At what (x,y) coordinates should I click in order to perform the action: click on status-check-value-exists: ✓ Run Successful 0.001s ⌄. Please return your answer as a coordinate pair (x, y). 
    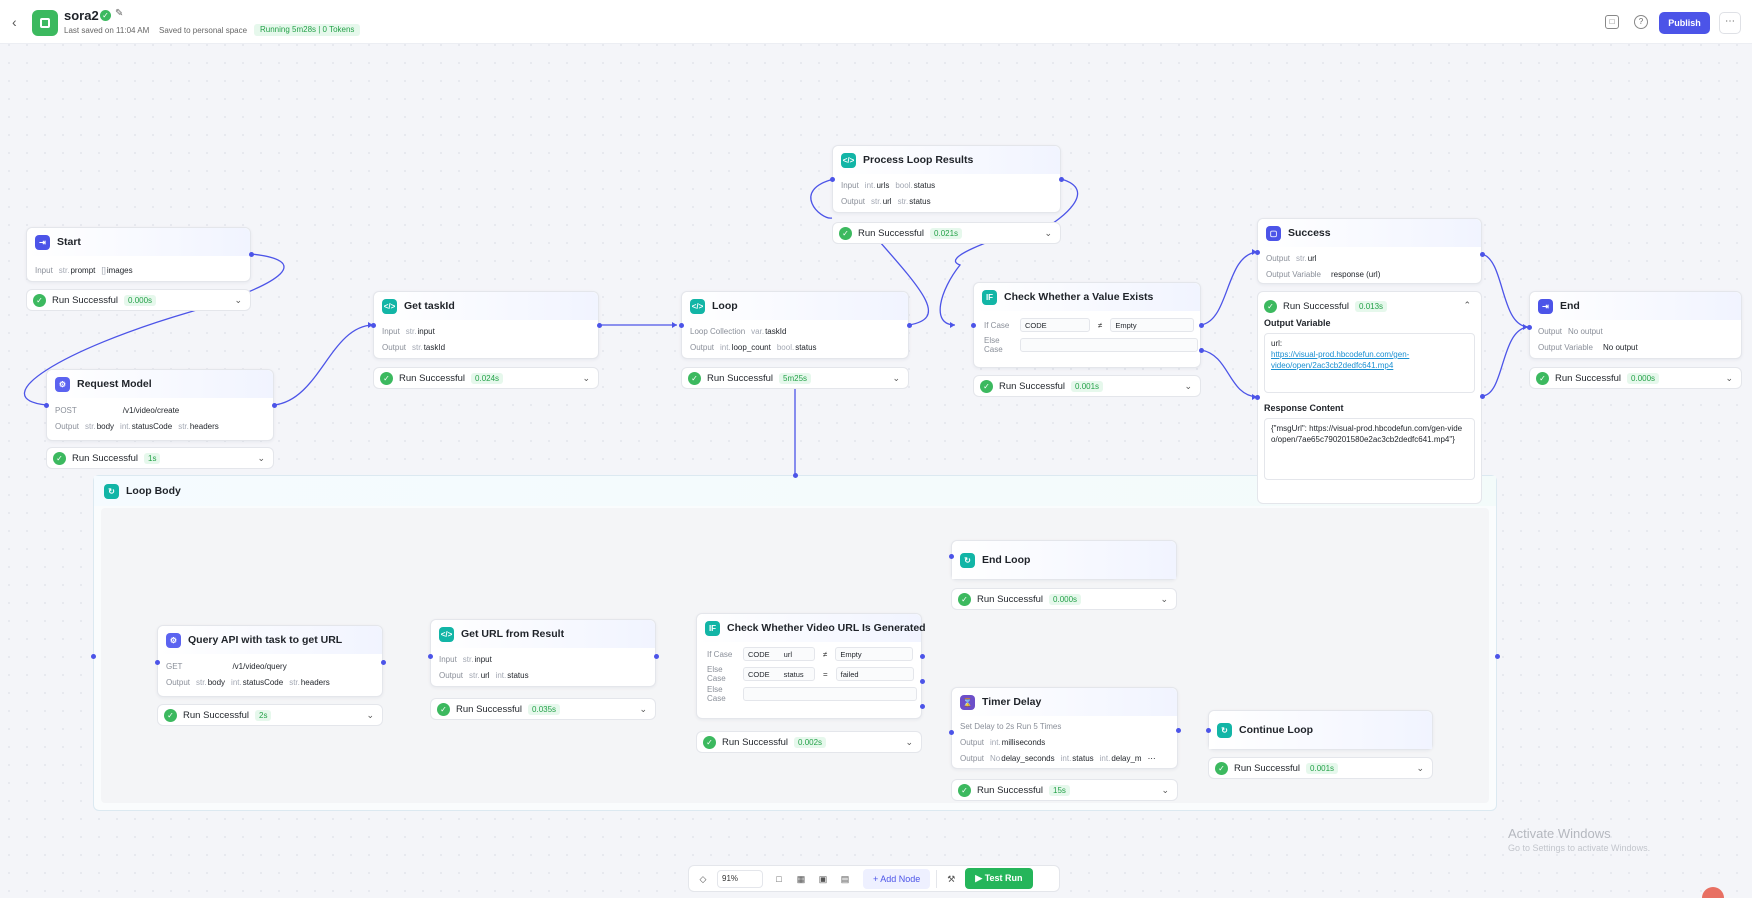
    Looking at the image, I should click on (1087, 386).